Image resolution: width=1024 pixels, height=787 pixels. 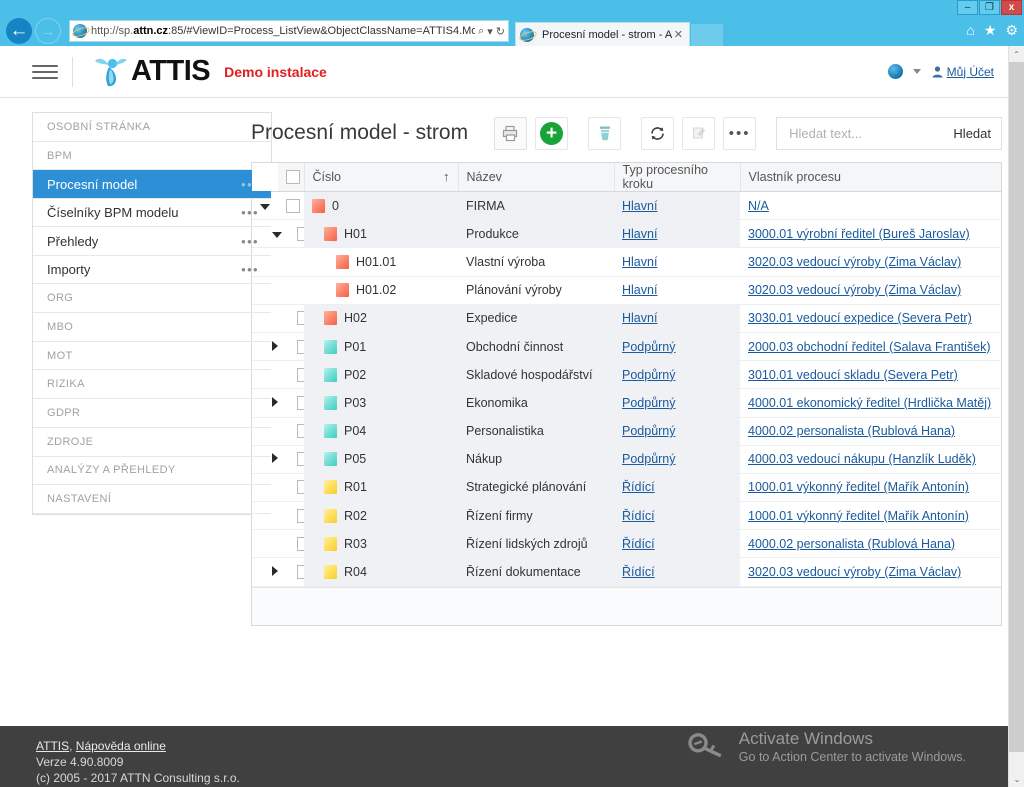 What do you see at coordinates (152, 127) in the screenshot?
I see `sidebar-section-osobní-stránka: OSOBNÍ STRÁNKA` at bounding box center [152, 127].